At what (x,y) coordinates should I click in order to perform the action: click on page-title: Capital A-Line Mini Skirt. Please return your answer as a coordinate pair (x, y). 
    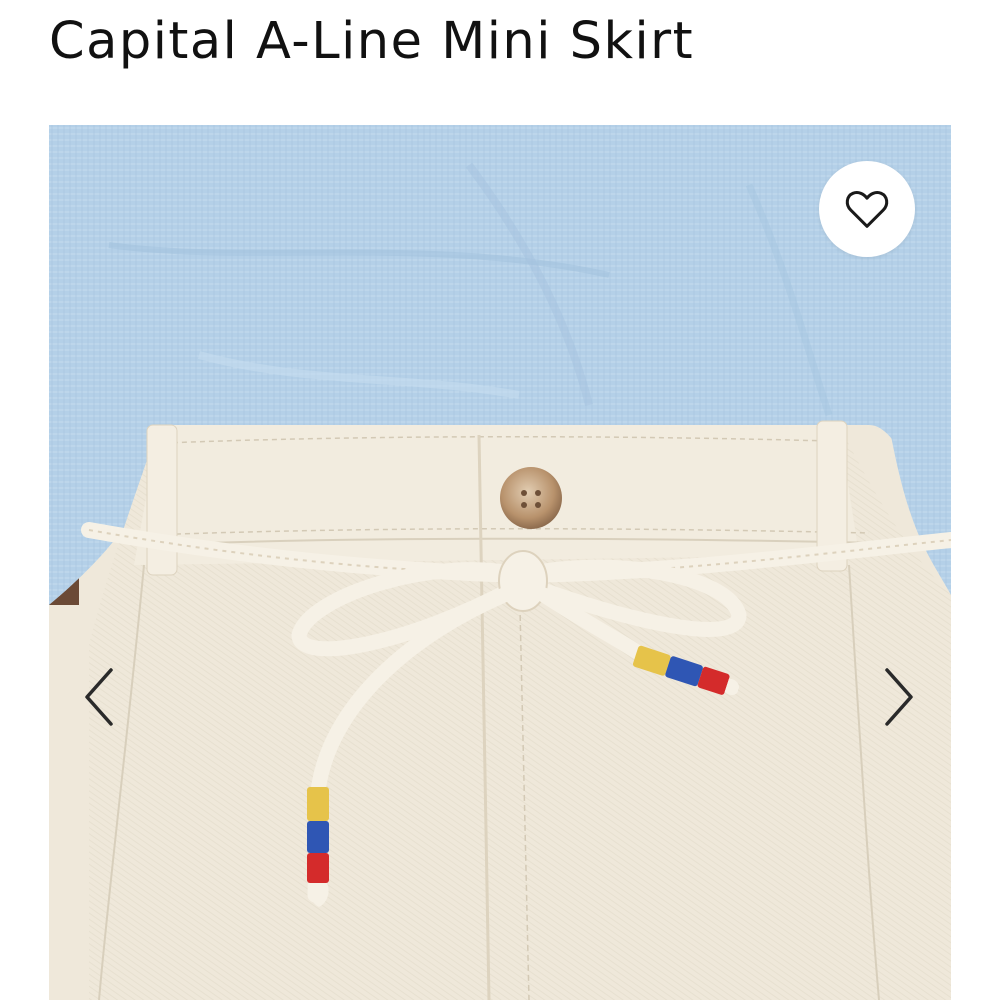
    Looking at the image, I should click on (372, 41).